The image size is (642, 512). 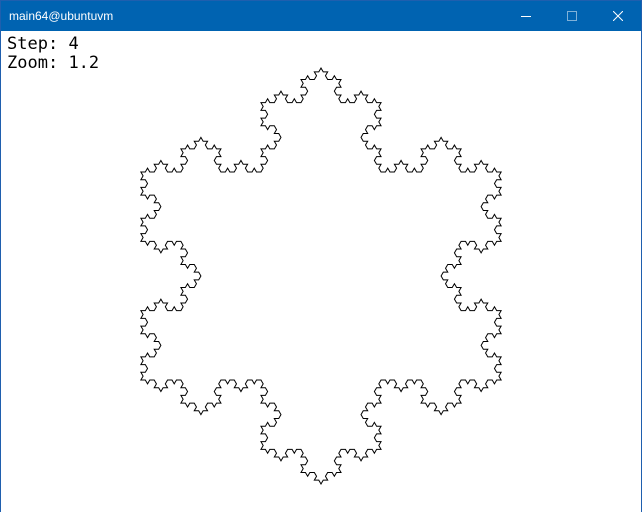 I want to click on step-value: 4, so click(x=73, y=44).